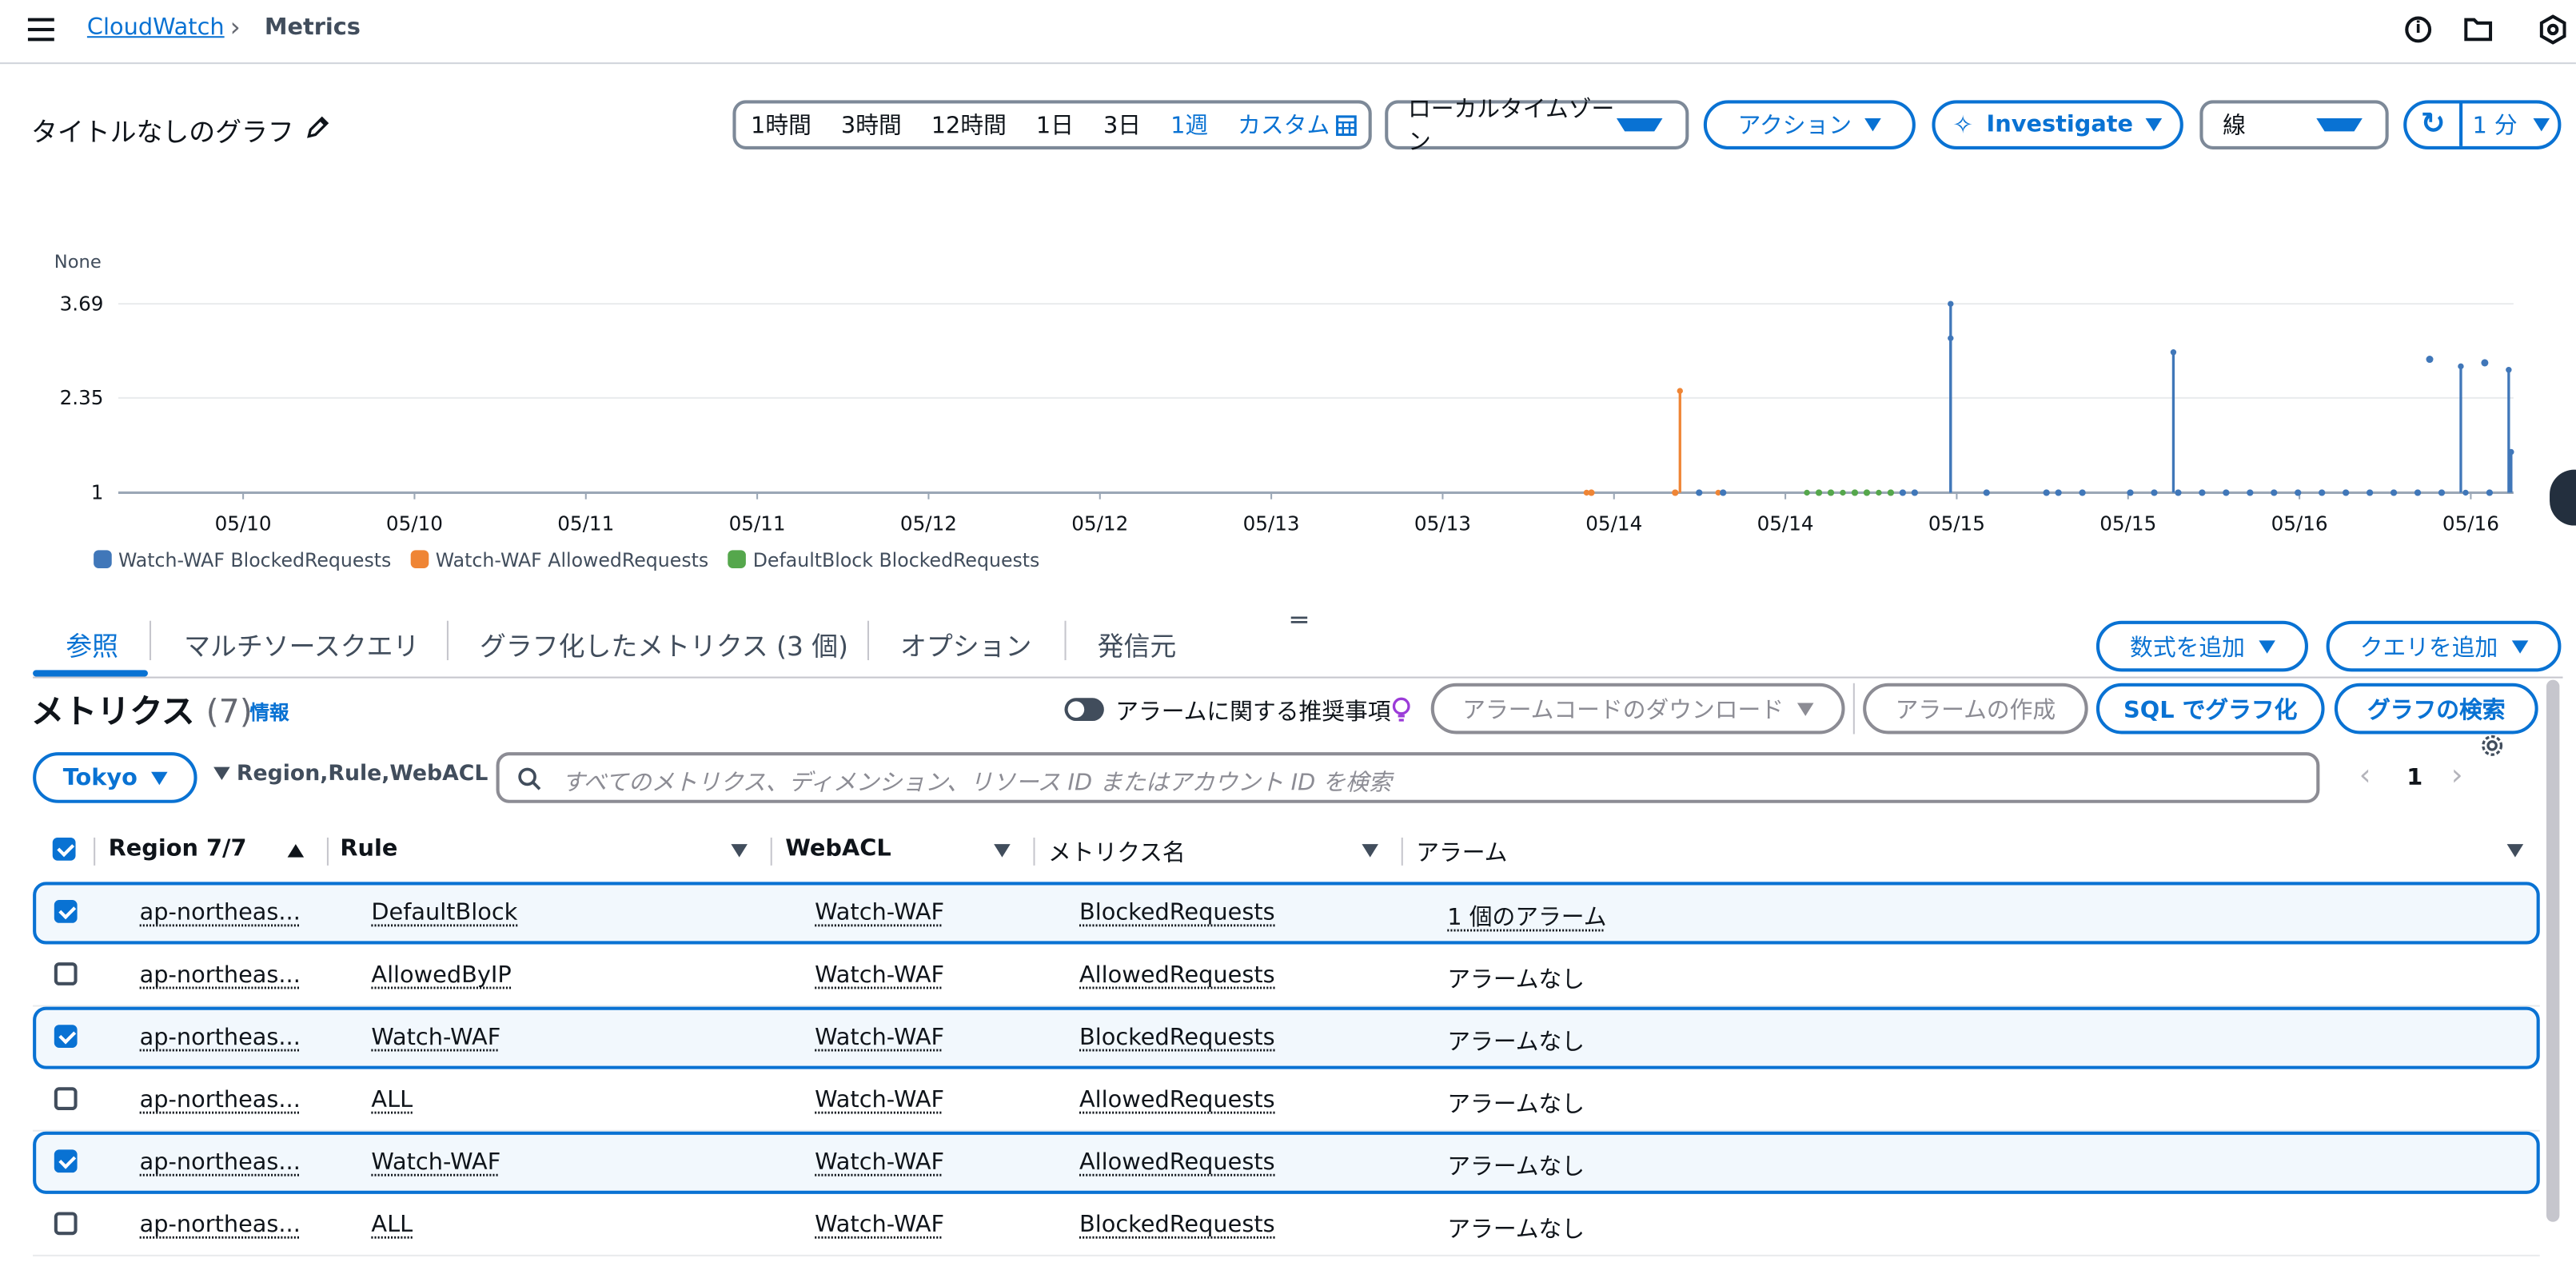 Image resolution: width=2576 pixels, height=1274 pixels. I want to click on range-3d: 3日, so click(1121, 125).